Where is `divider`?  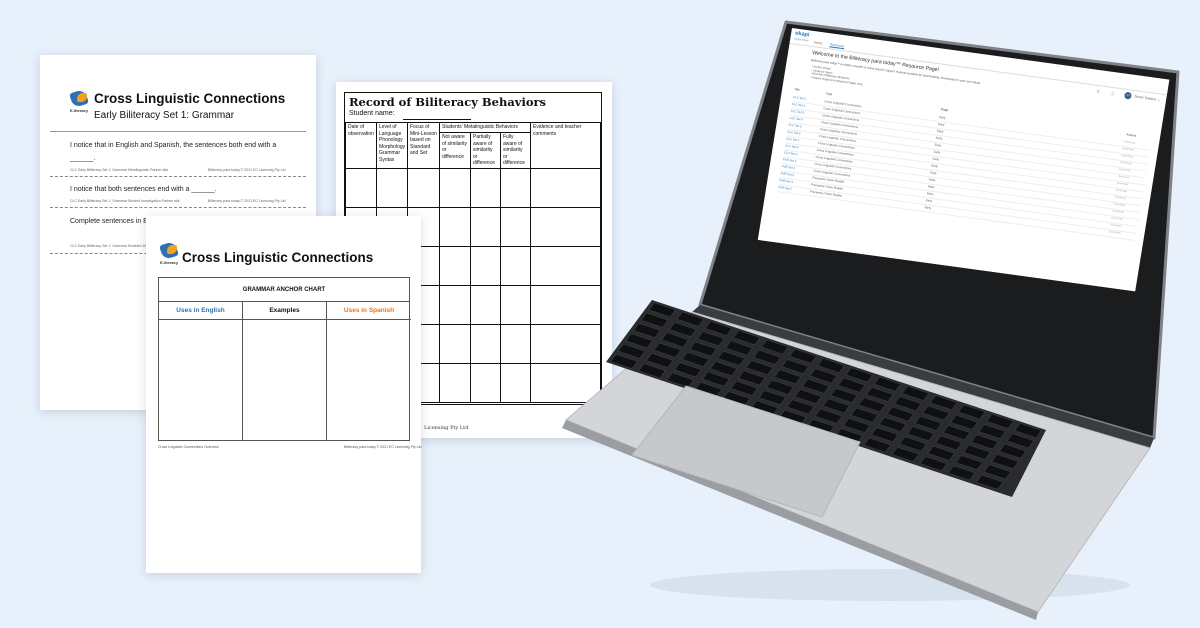
divider is located at coordinates (178, 131).